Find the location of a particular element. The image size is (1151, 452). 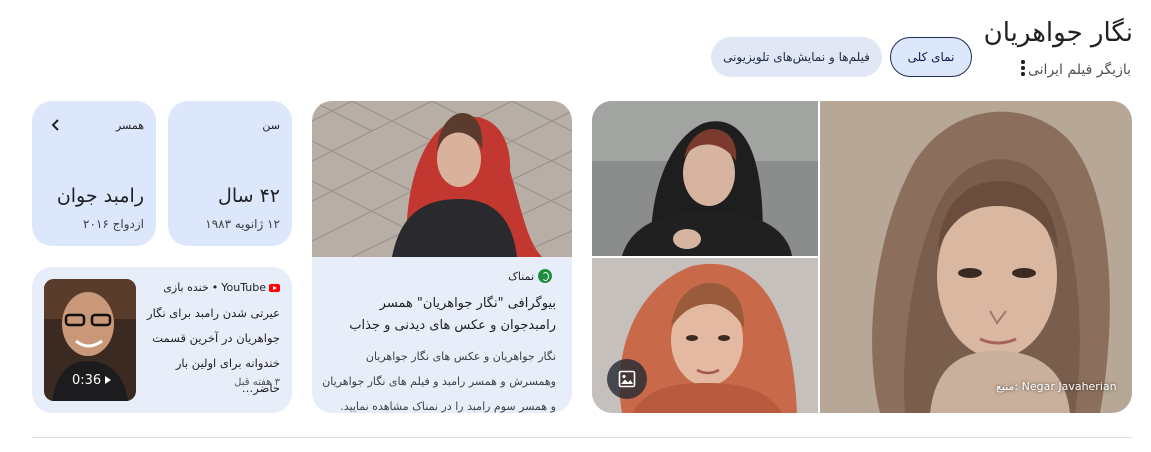

video-channel: خنده بازی is located at coordinates (186, 287).